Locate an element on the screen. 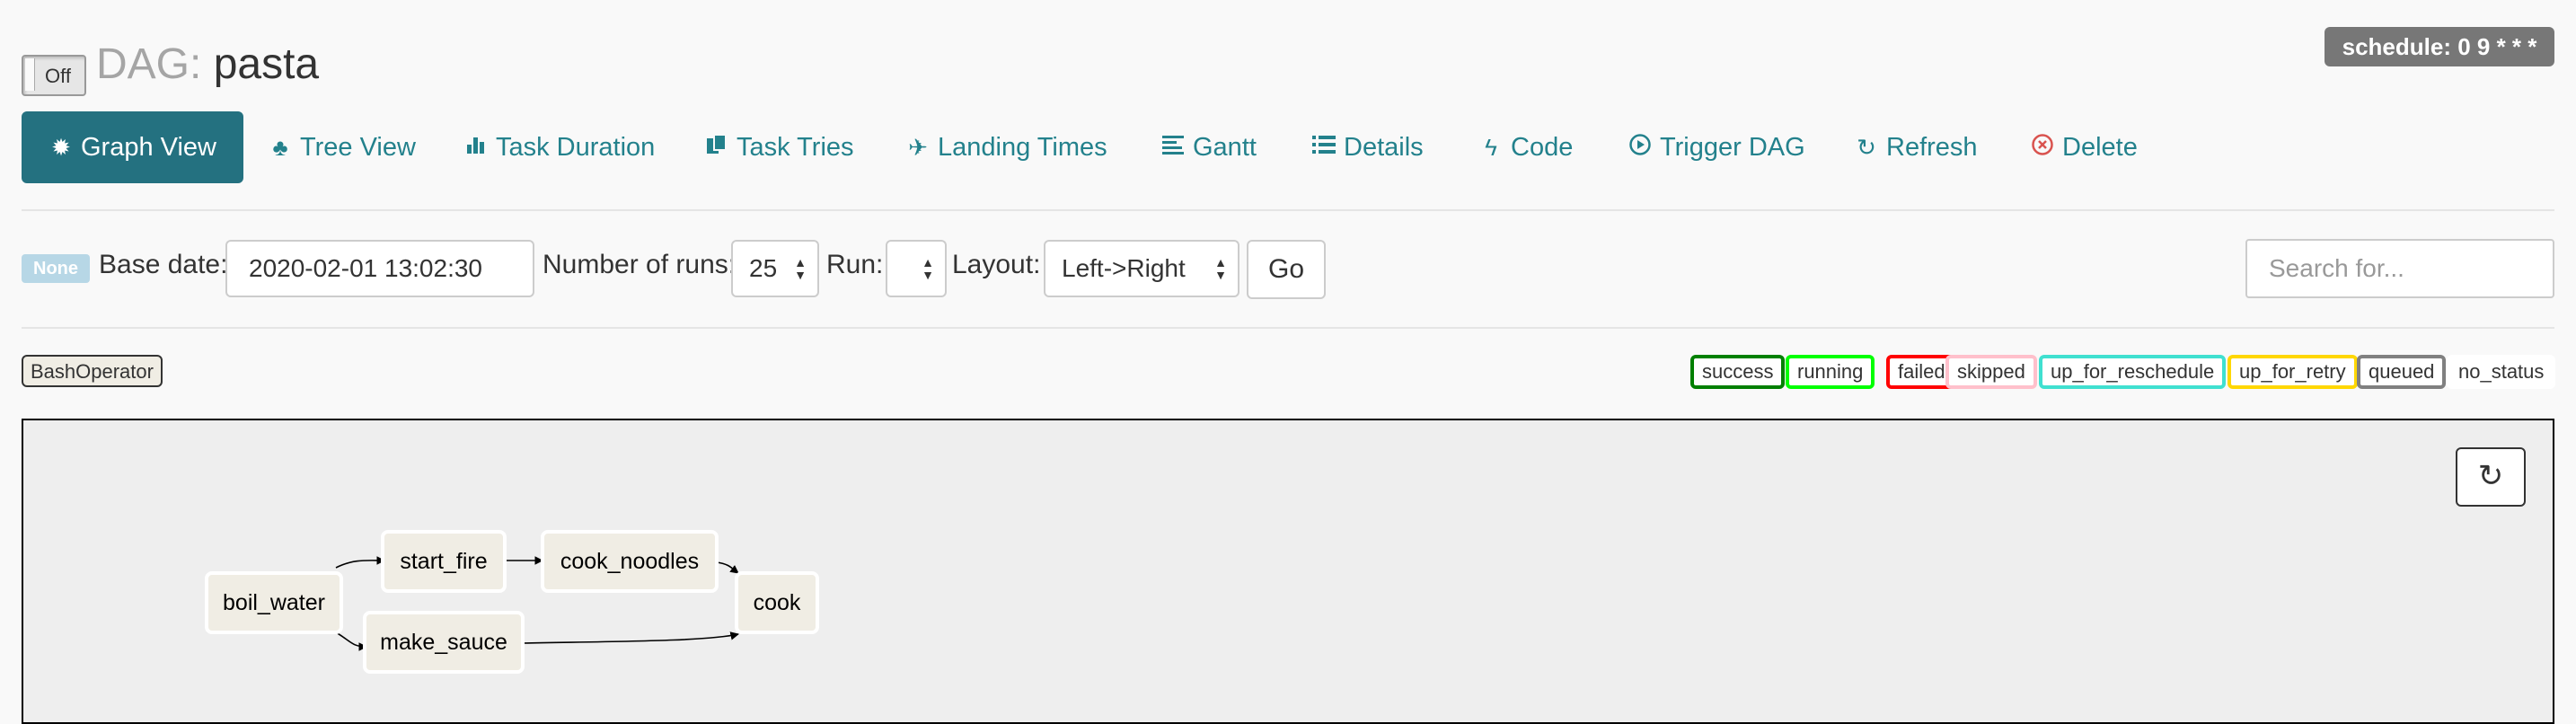 Image resolution: width=2576 pixels, height=724 pixels. dag-name: pasta is located at coordinates (266, 64).